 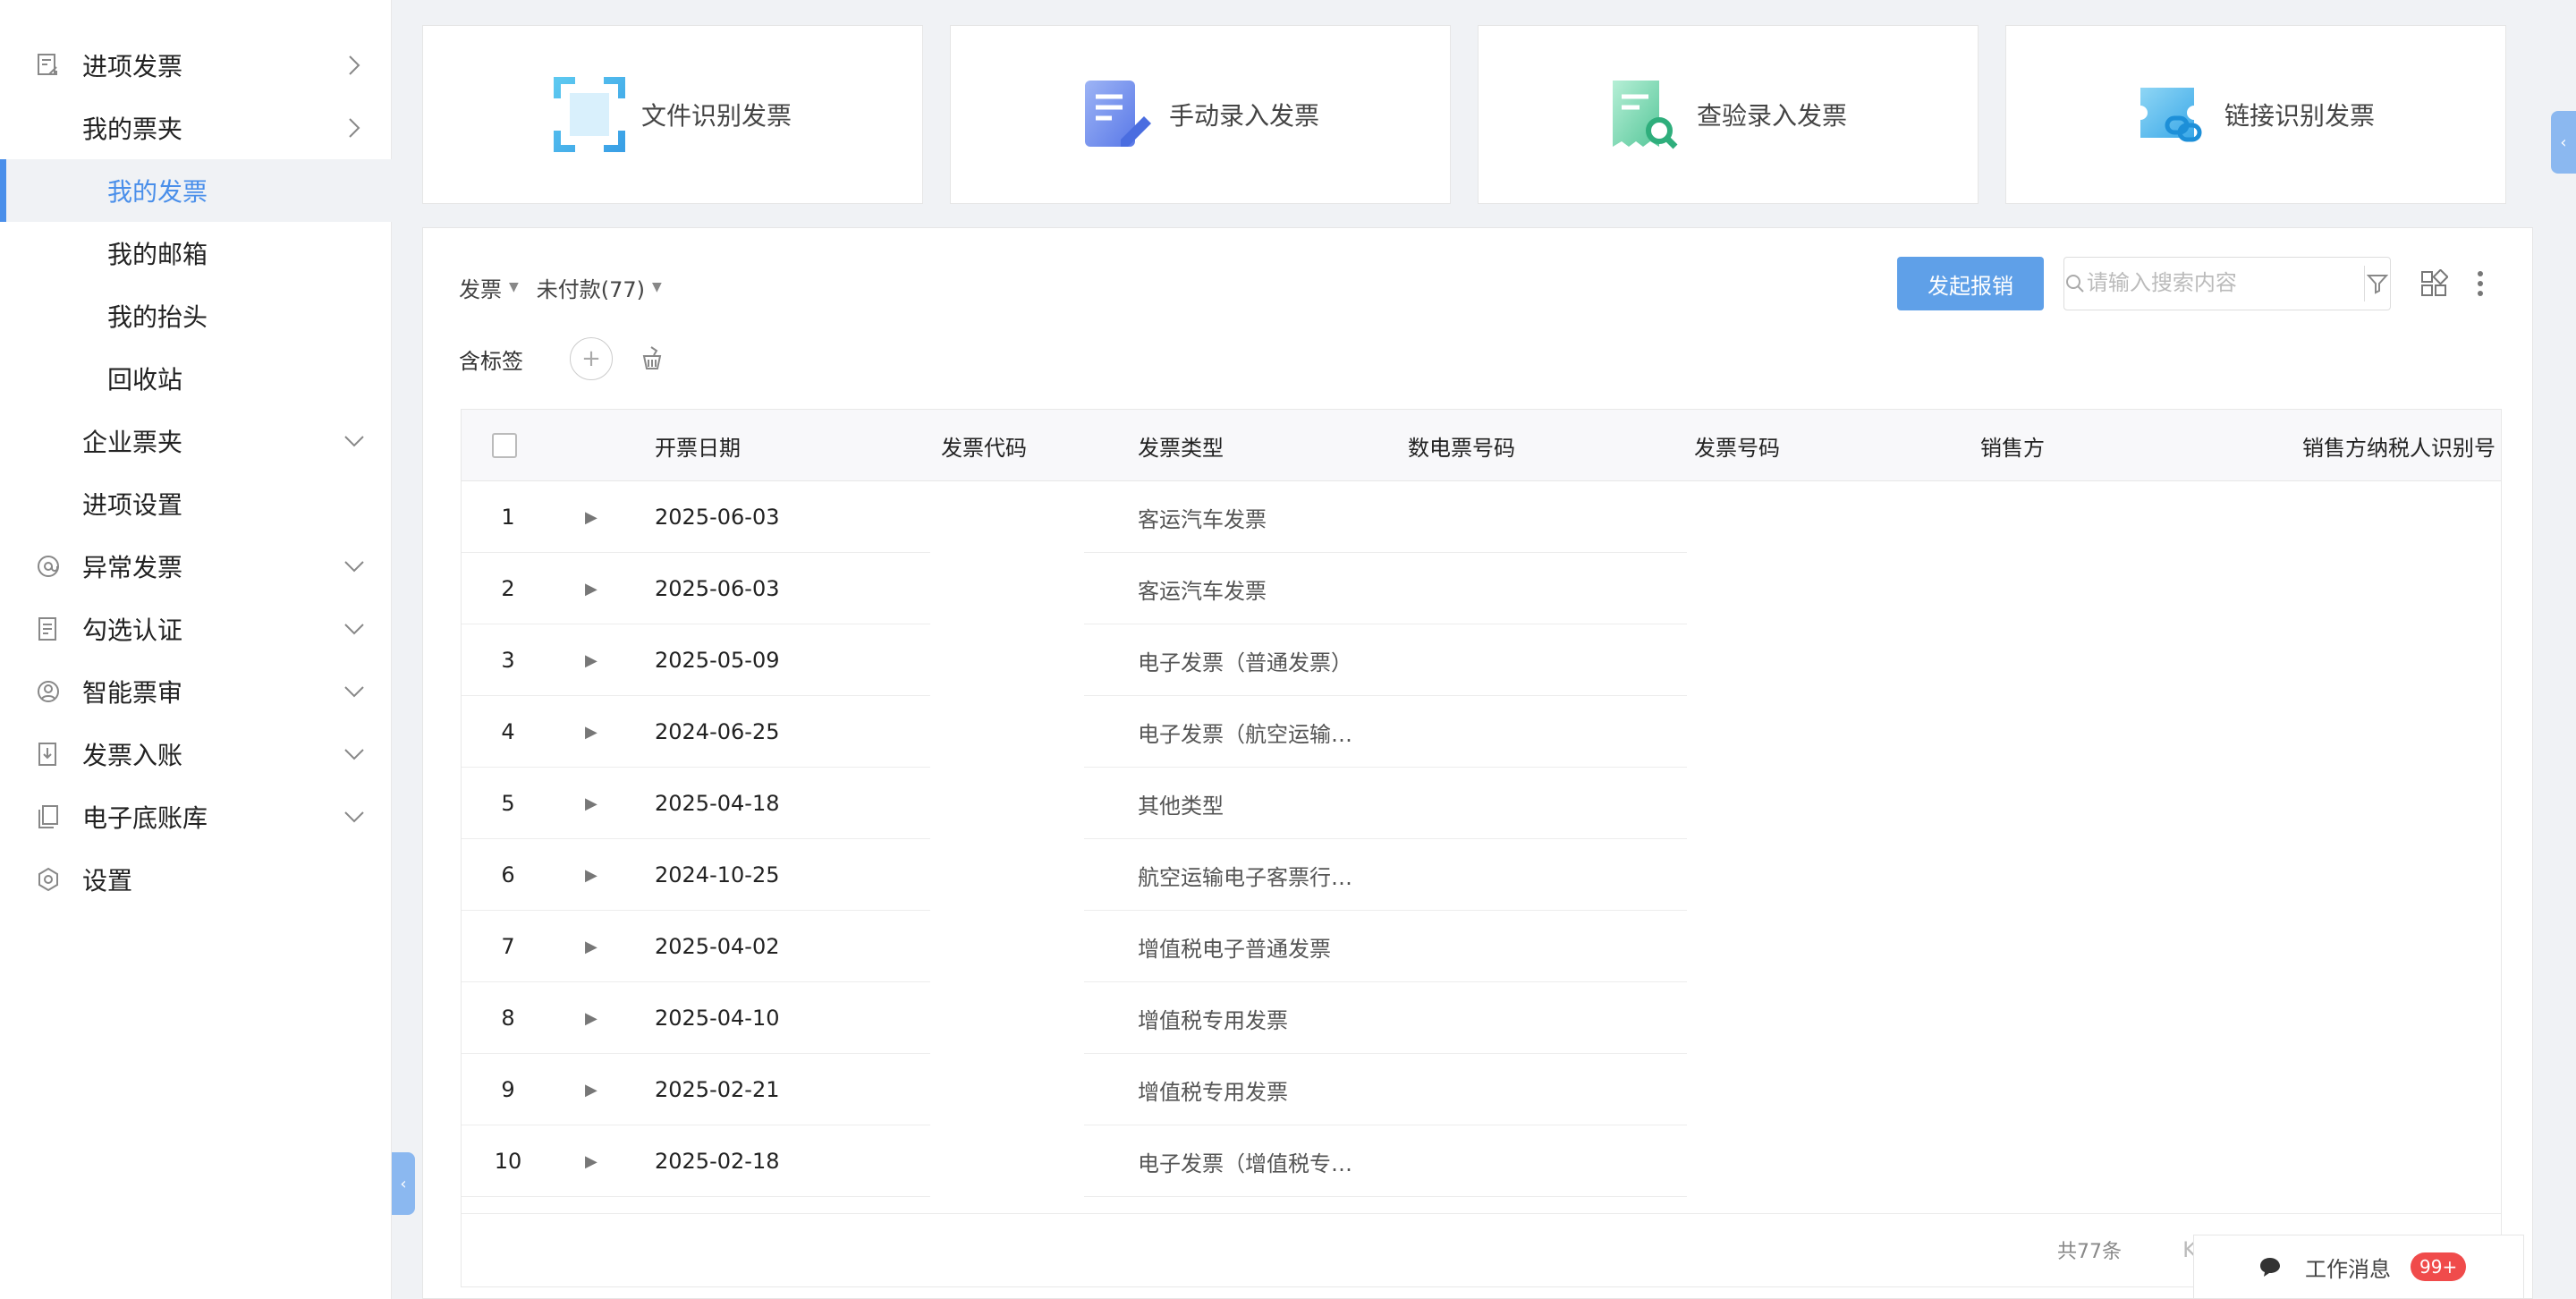 I want to click on sidebar-item-e-ledger: 电子底账库, so click(x=196, y=816).